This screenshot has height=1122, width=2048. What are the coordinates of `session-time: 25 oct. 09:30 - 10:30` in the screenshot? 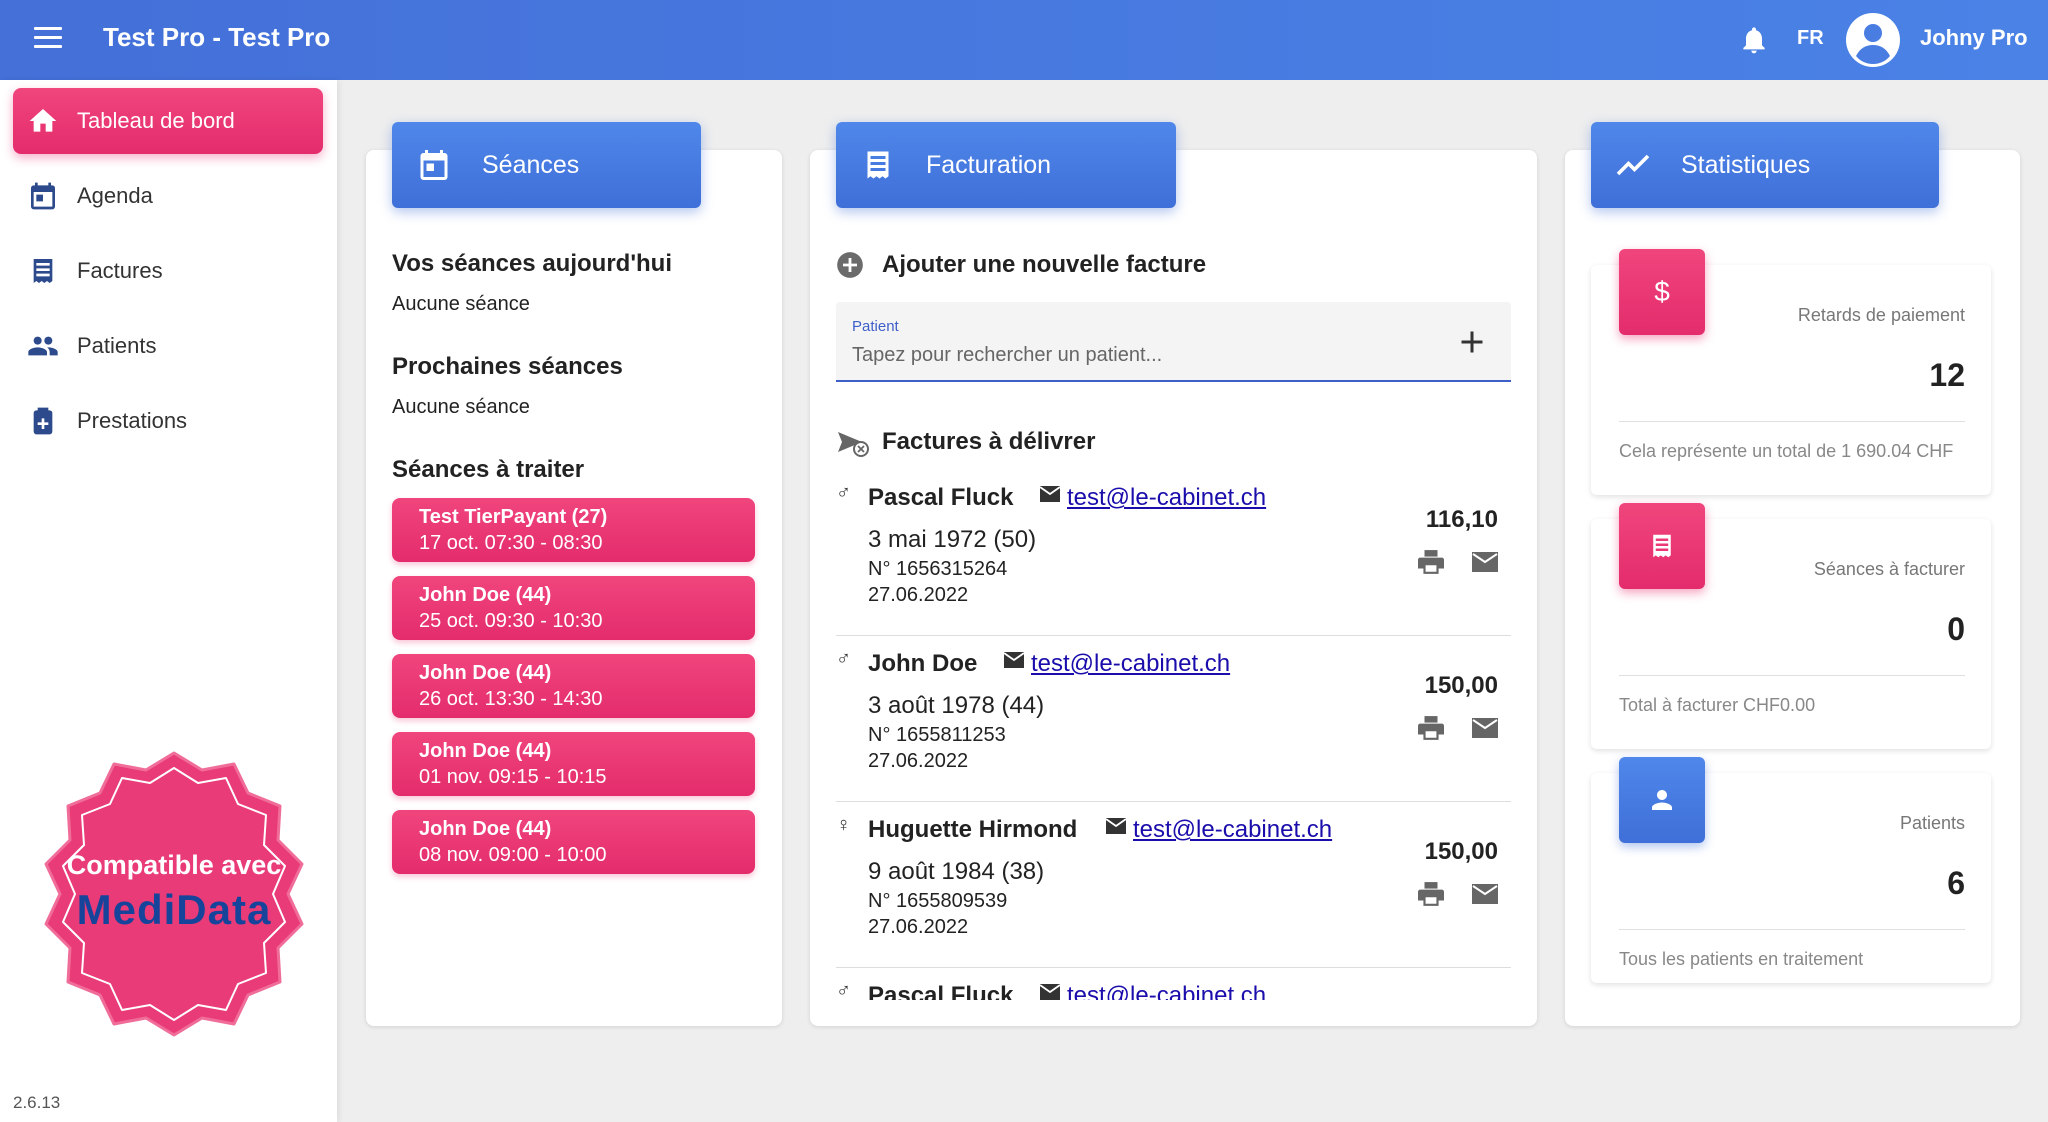 It's located at (511, 621).